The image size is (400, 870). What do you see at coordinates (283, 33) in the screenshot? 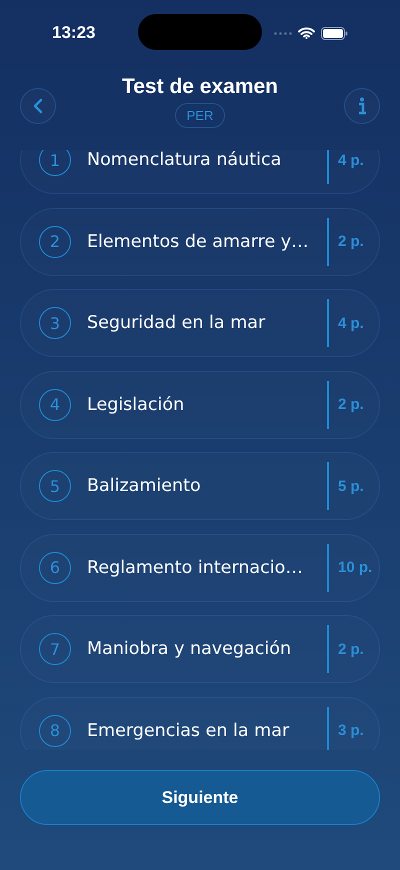
I see `signal-icon` at bounding box center [283, 33].